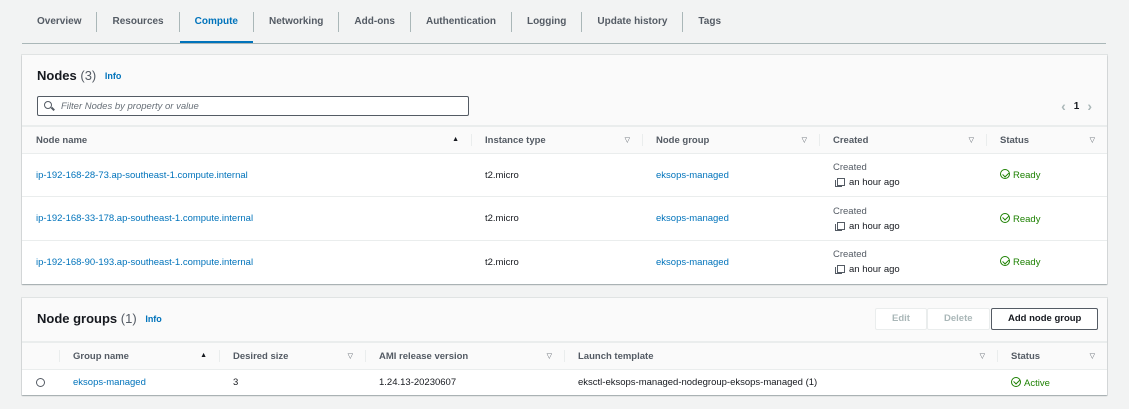 Image resolution: width=1129 pixels, height=409 pixels. I want to click on col-created: Created ▽, so click(902, 140).